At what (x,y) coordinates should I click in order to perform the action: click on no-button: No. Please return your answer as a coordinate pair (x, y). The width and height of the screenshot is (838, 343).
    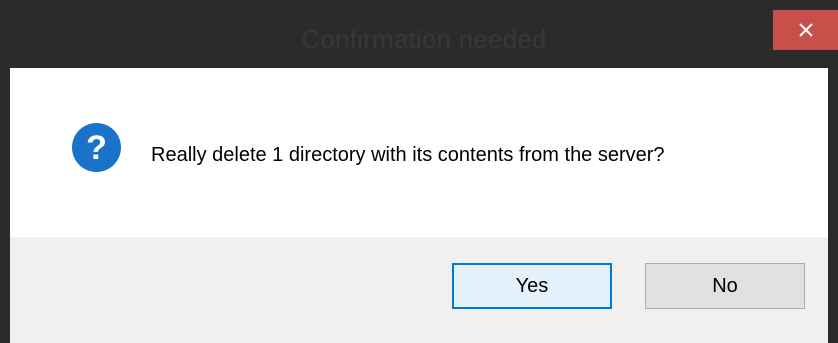
    Looking at the image, I should click on (725, 286).